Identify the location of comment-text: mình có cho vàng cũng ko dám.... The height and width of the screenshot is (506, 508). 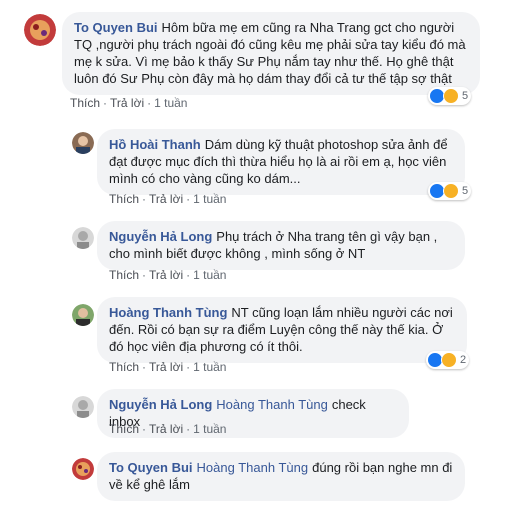
(205, 178).